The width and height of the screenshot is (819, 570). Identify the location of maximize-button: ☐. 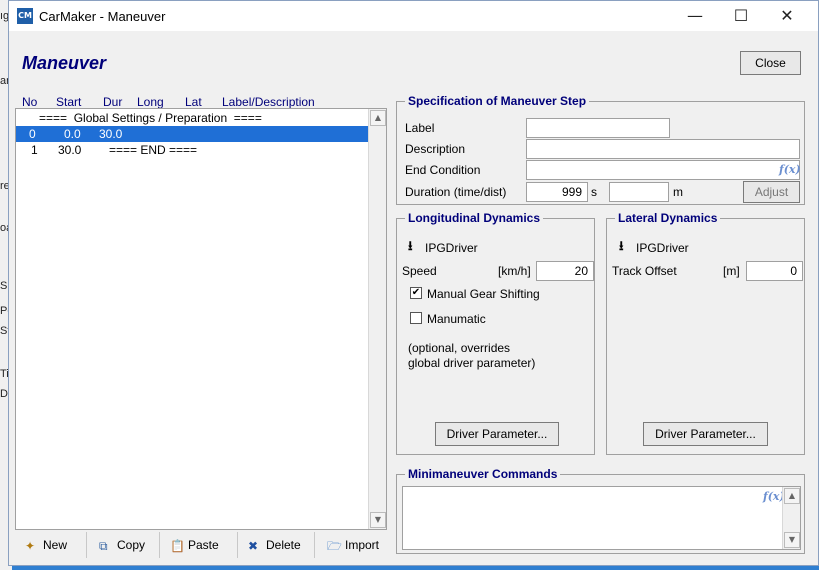
(741, 16).